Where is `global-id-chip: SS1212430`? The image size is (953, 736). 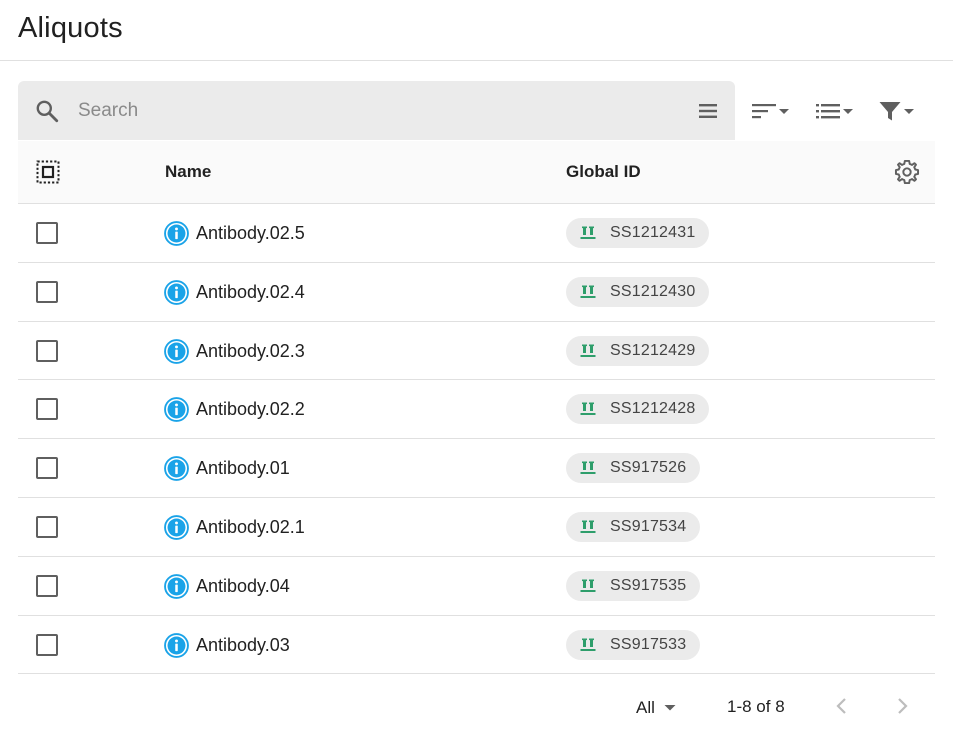
global-id-chip: SS1212430 is located at coordinates (638, 291).